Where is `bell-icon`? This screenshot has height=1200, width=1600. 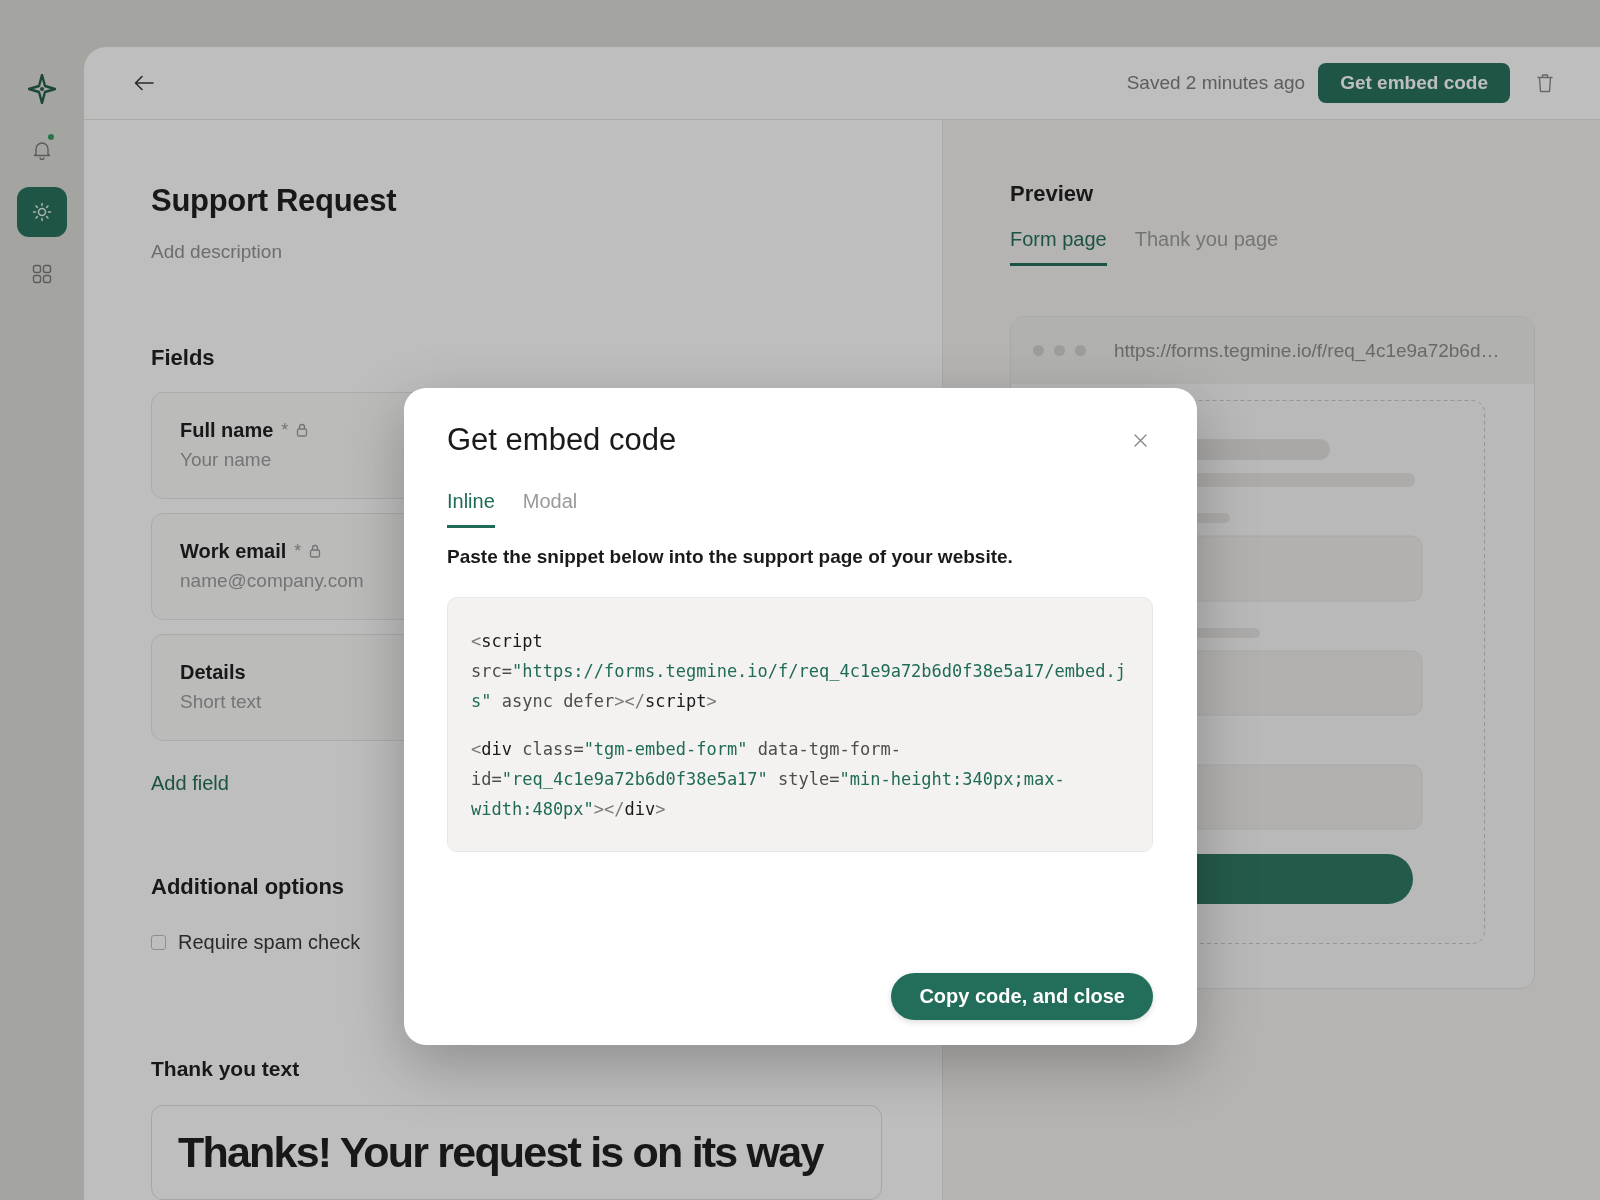
bell-icon is located at coordinates (42, 150).